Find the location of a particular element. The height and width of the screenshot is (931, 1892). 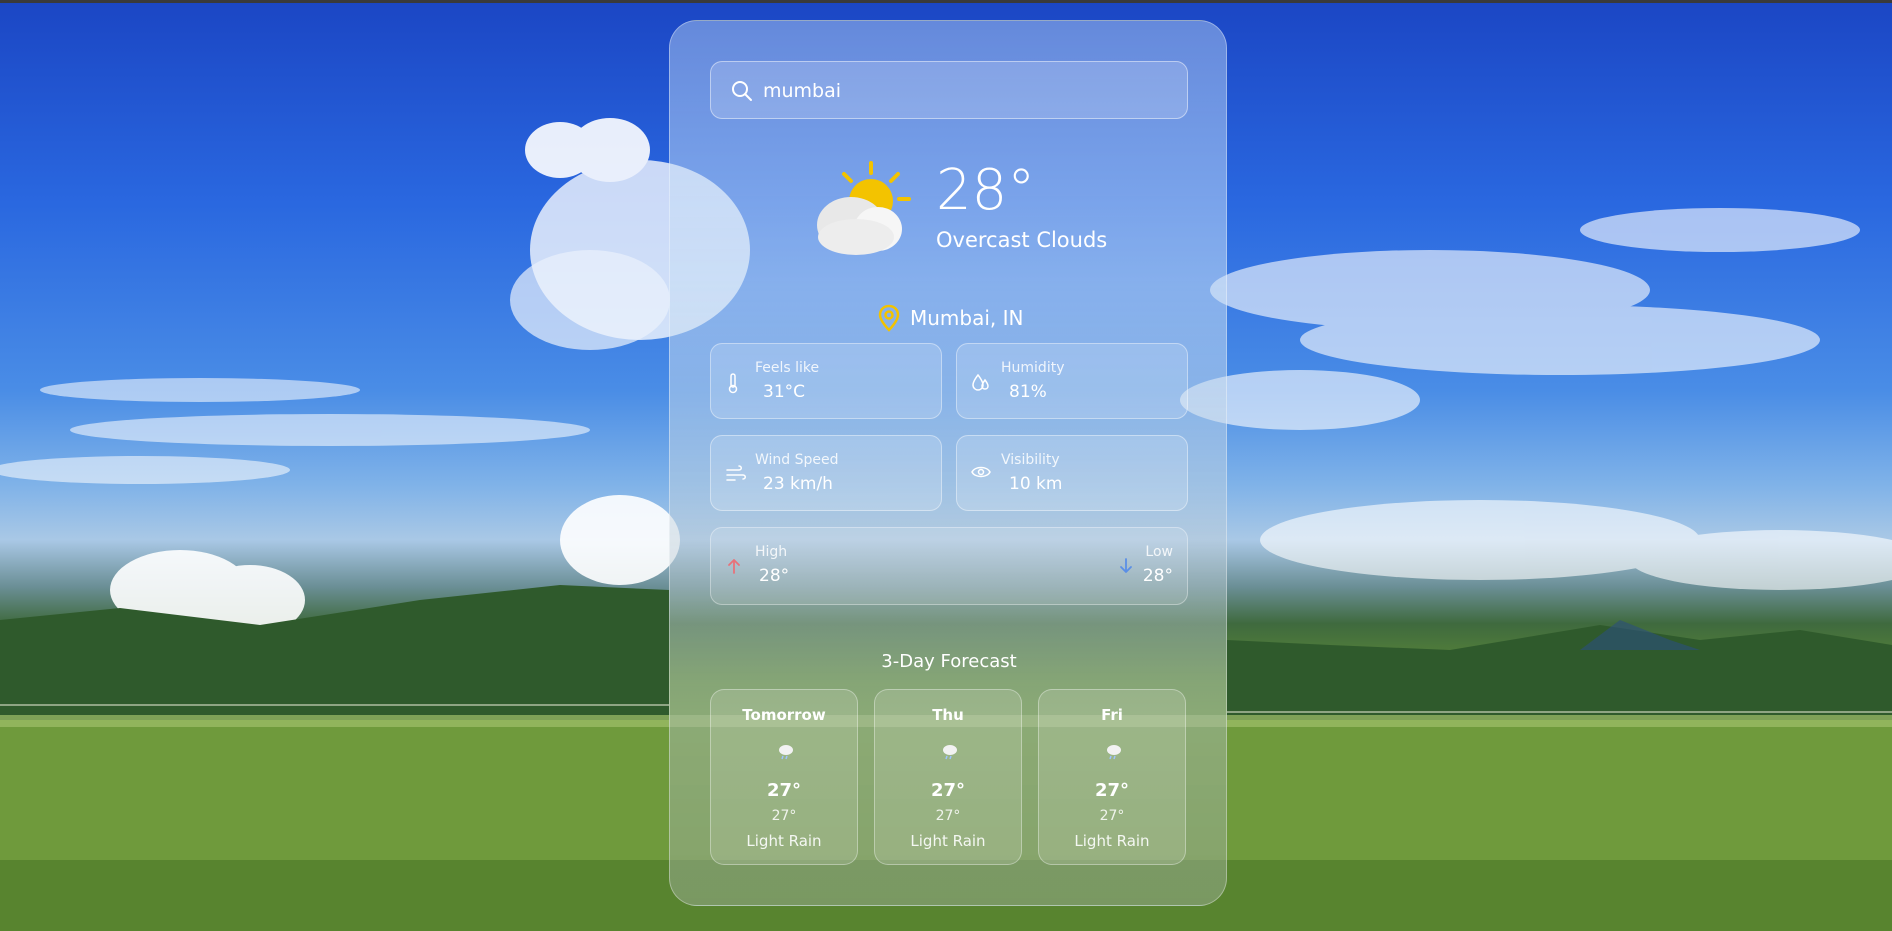

map-pin-icon is located at coordinates (889, 318).